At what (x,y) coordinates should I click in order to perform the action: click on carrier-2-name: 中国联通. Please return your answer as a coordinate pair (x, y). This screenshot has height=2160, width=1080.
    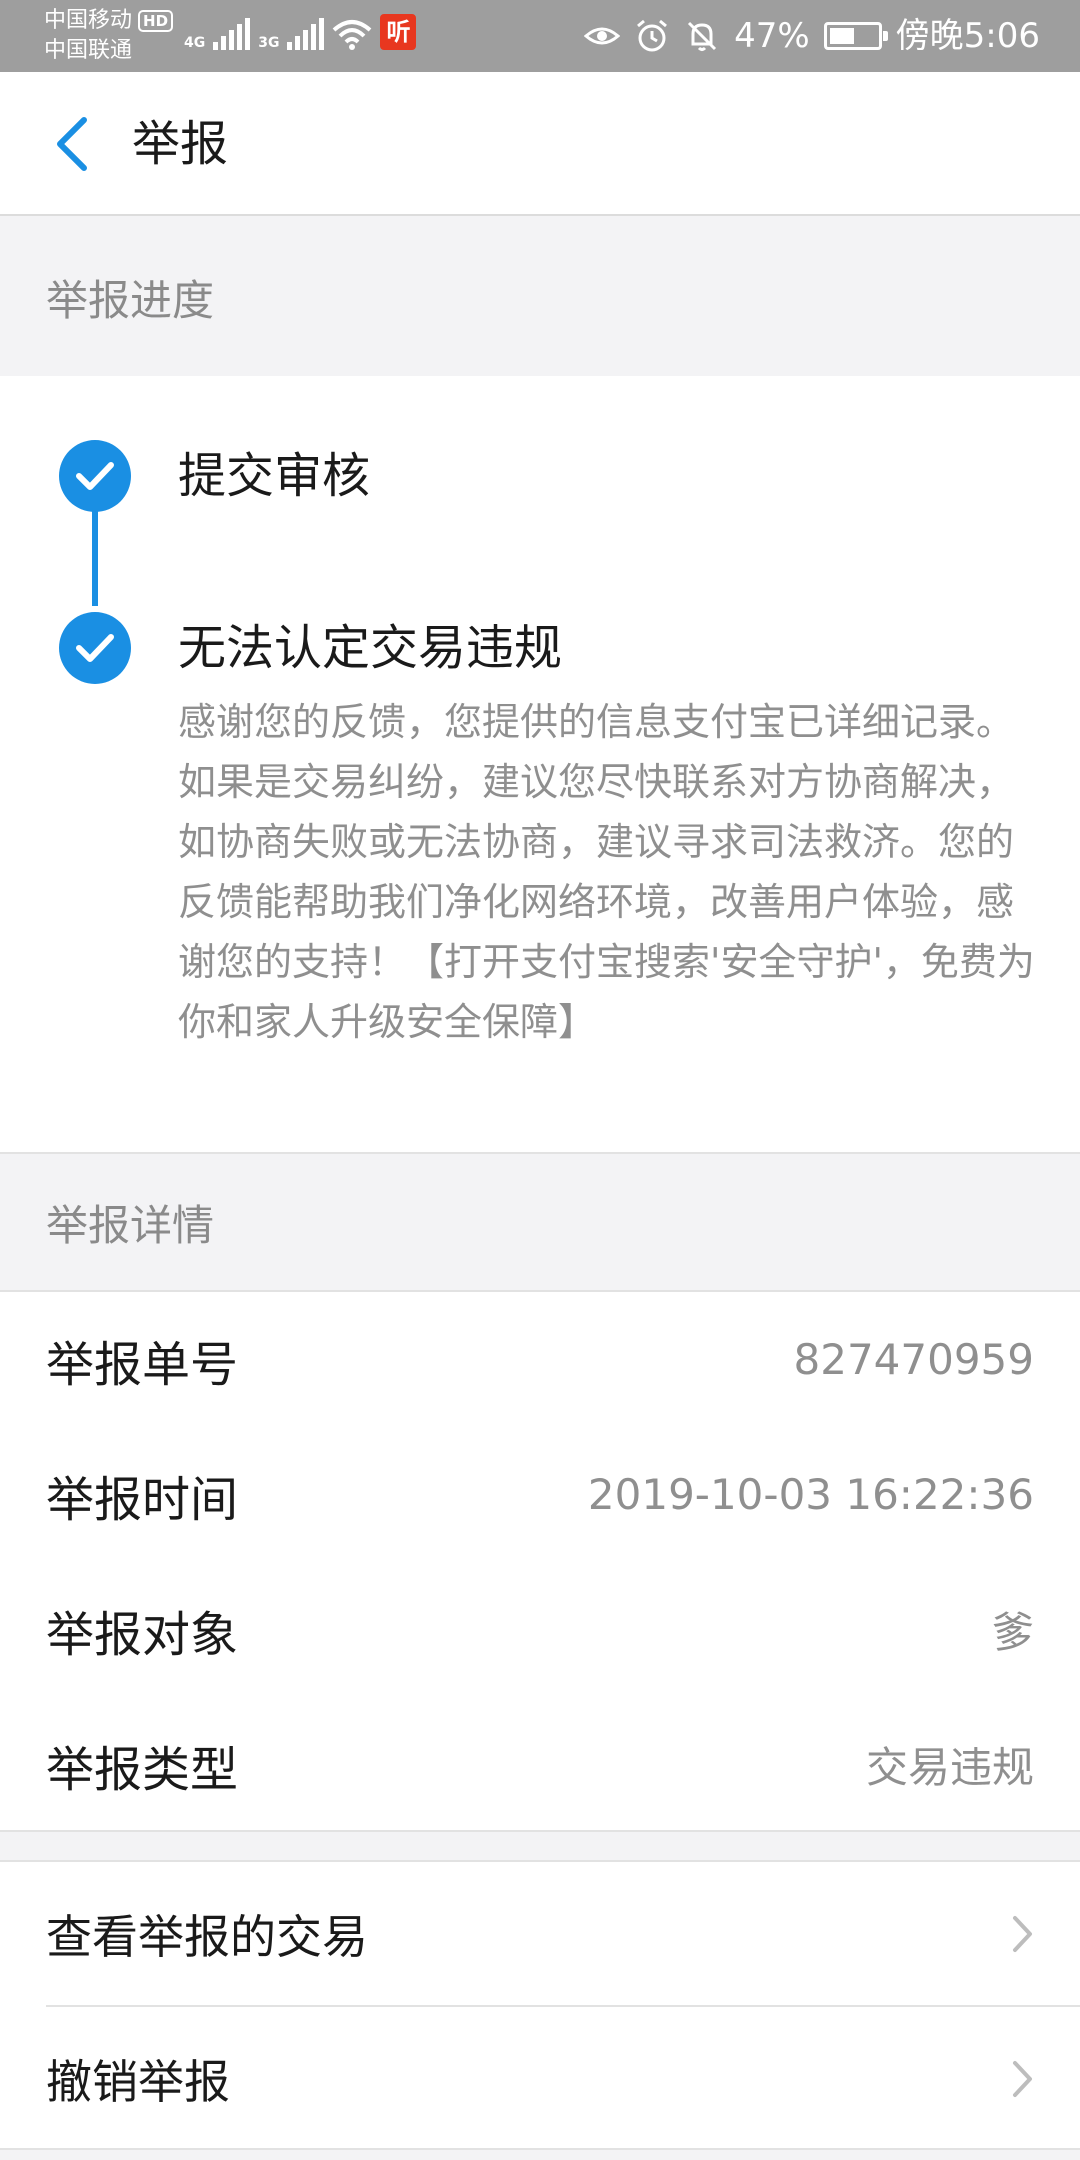
    Looking at the image, I should click on (88, 50).